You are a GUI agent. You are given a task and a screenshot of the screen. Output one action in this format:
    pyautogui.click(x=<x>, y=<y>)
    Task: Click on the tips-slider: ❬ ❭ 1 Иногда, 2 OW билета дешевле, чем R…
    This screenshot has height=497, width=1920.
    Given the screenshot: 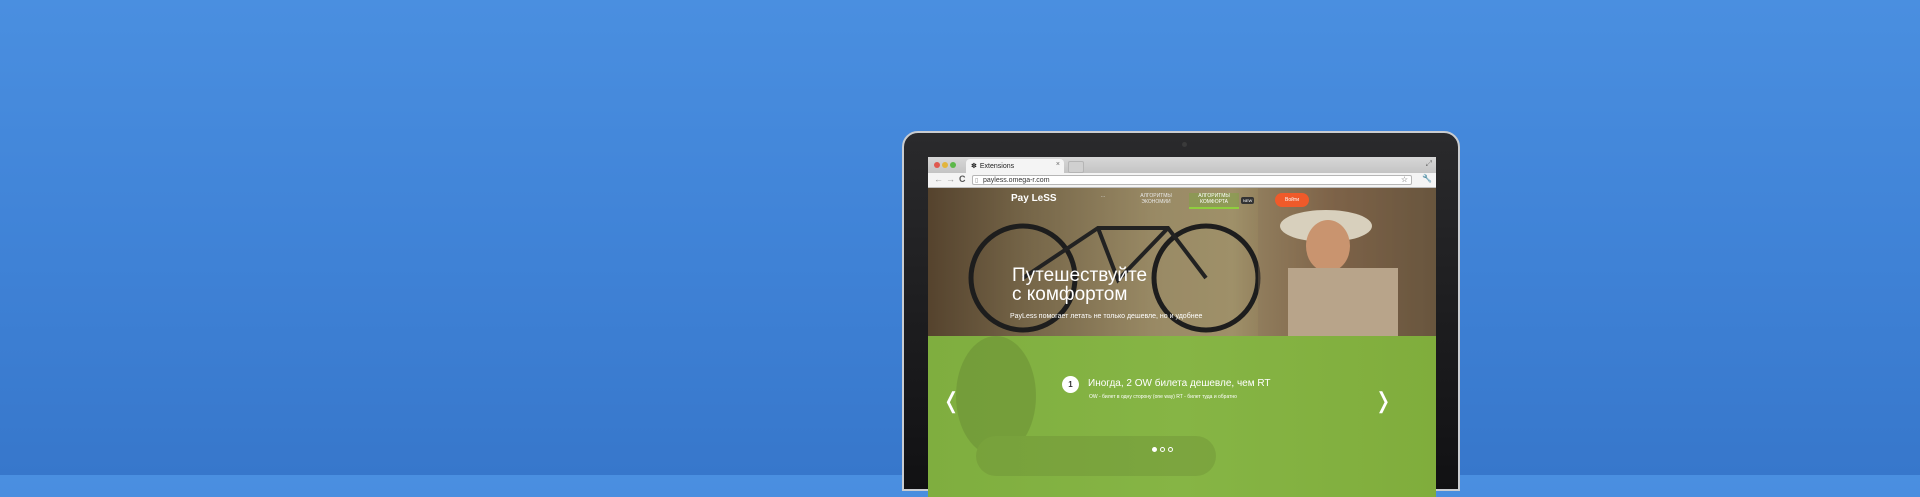 What is the action you would take?
    pyautogui.click(x=1182, y=416)
    